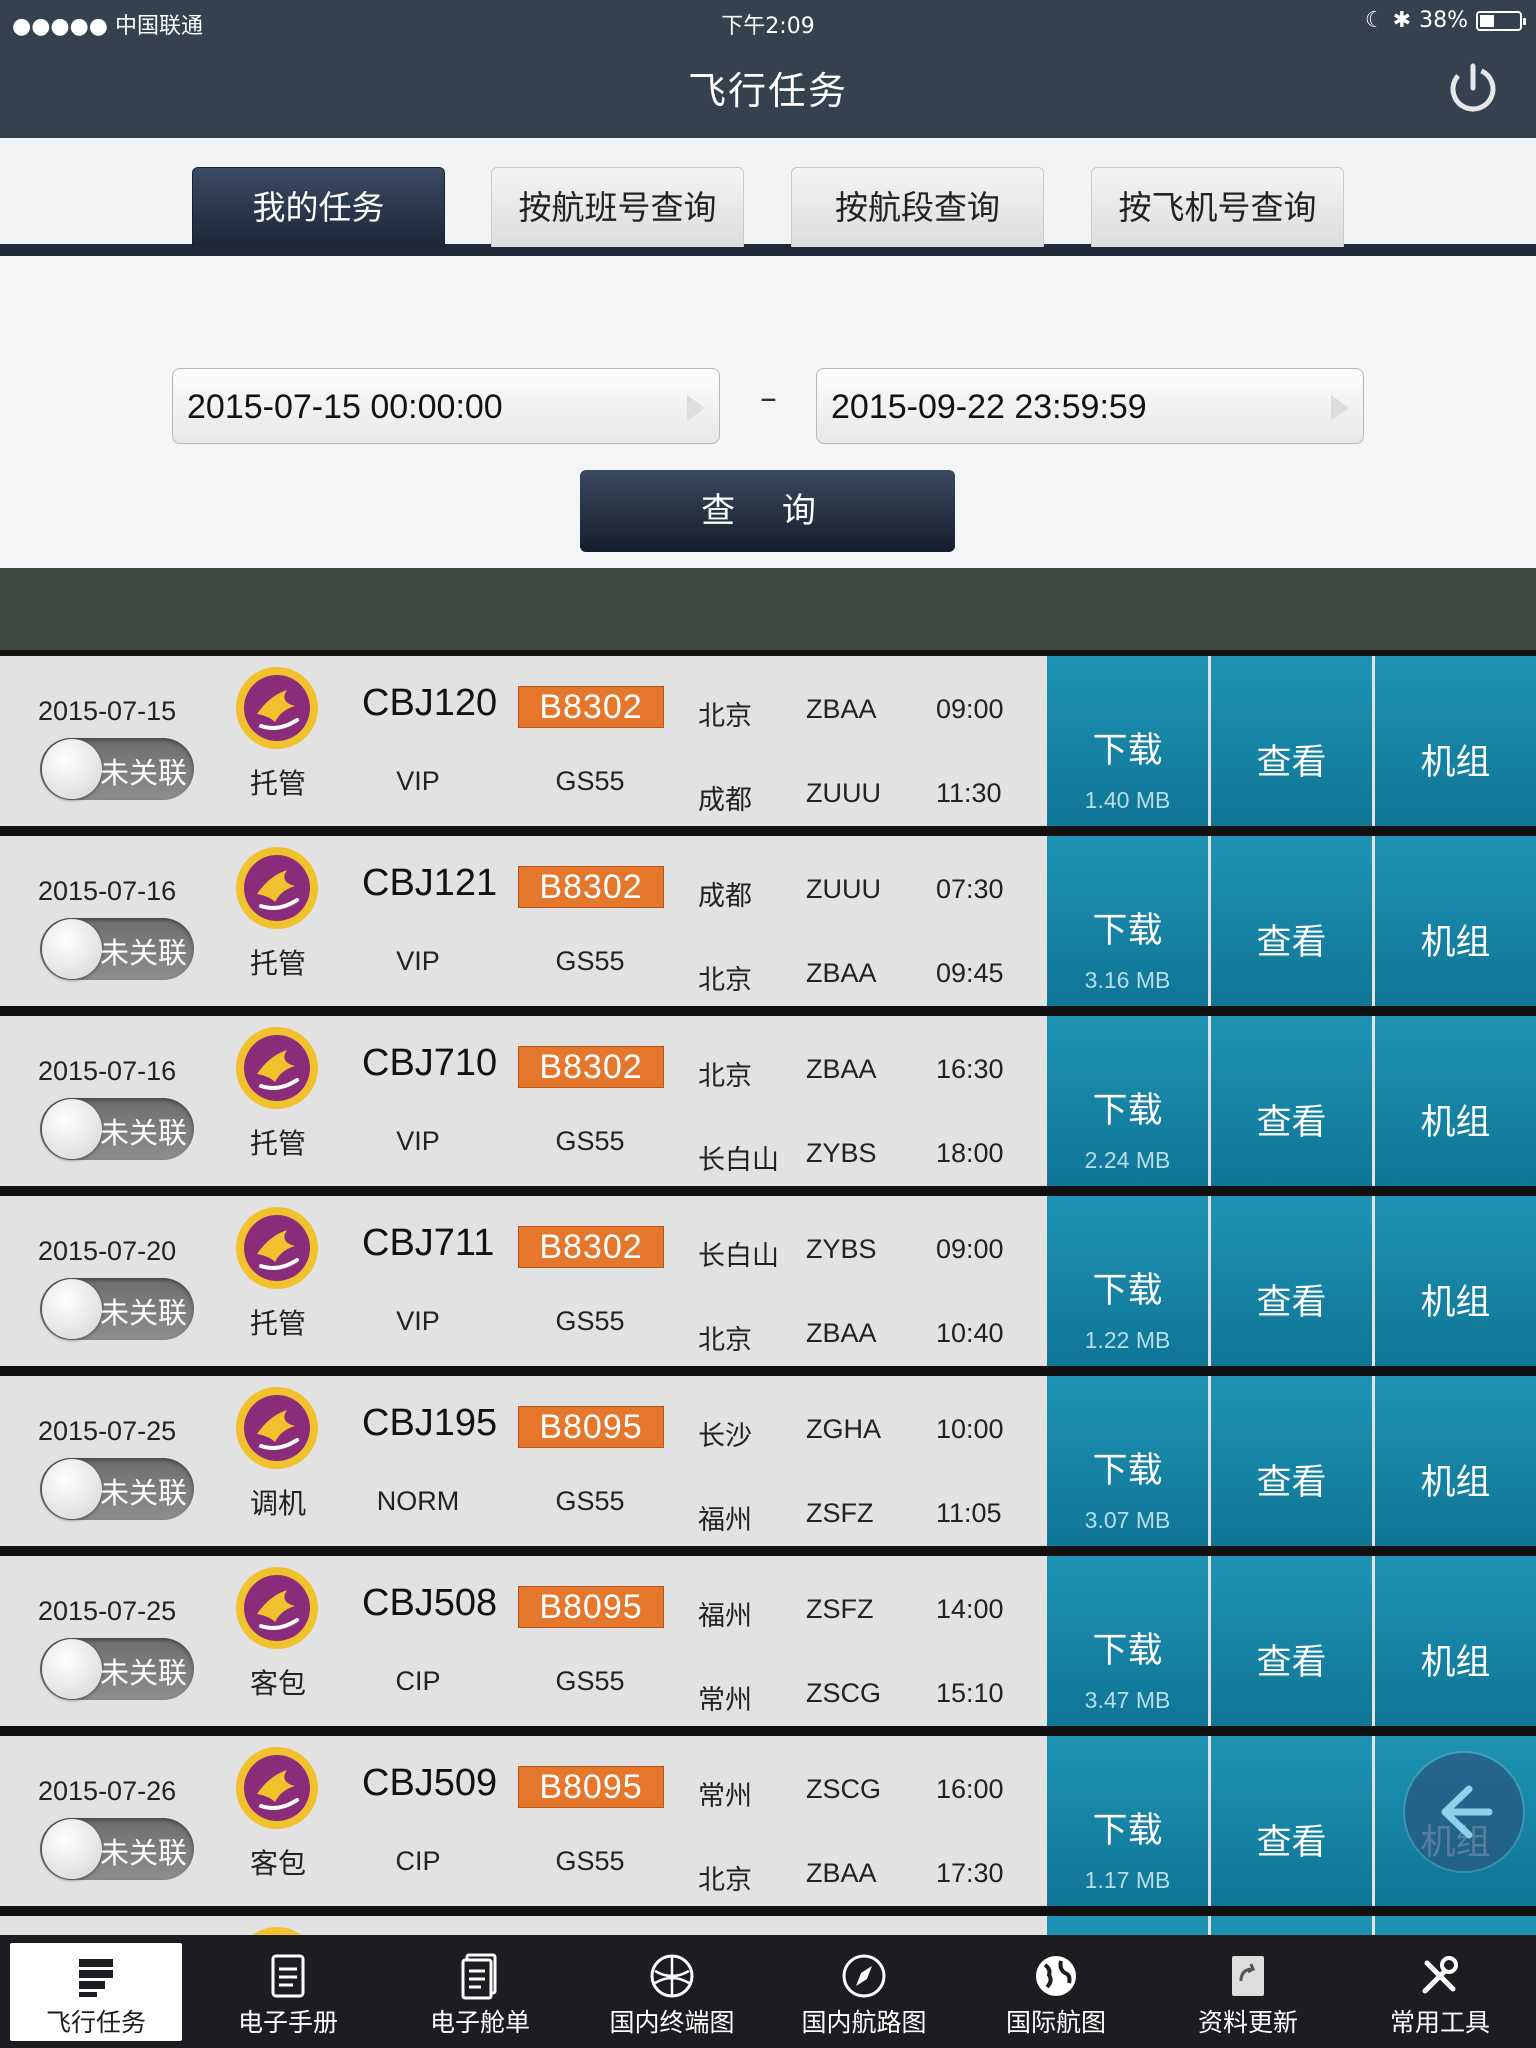  Describe the element at coordinates (768, 1925) in the screenshot. I see `flight-row-partial` at that location.